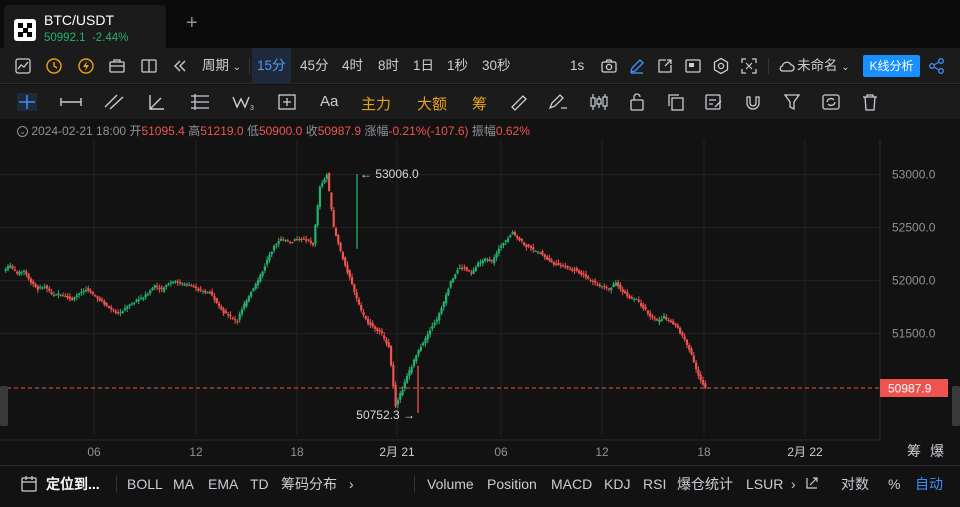  What do you see at coordinates (693, 66) in the screenshot?
I see `image-icon` at bounding box center [693, 66].